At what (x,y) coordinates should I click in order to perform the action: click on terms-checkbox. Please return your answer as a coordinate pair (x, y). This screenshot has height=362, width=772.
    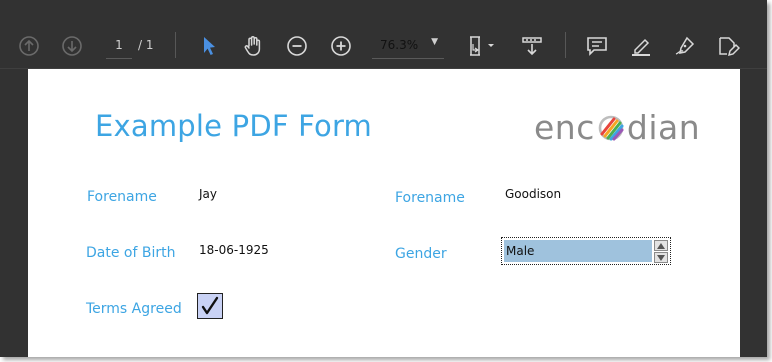
    Looking at the image, I should click on (210, 306).